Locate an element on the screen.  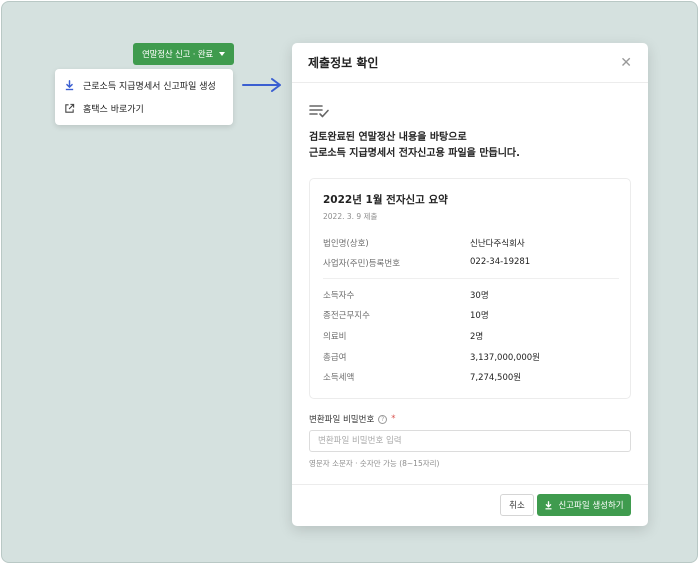
info-value: 신난다주식회사 is located at coordinates (497, 244).